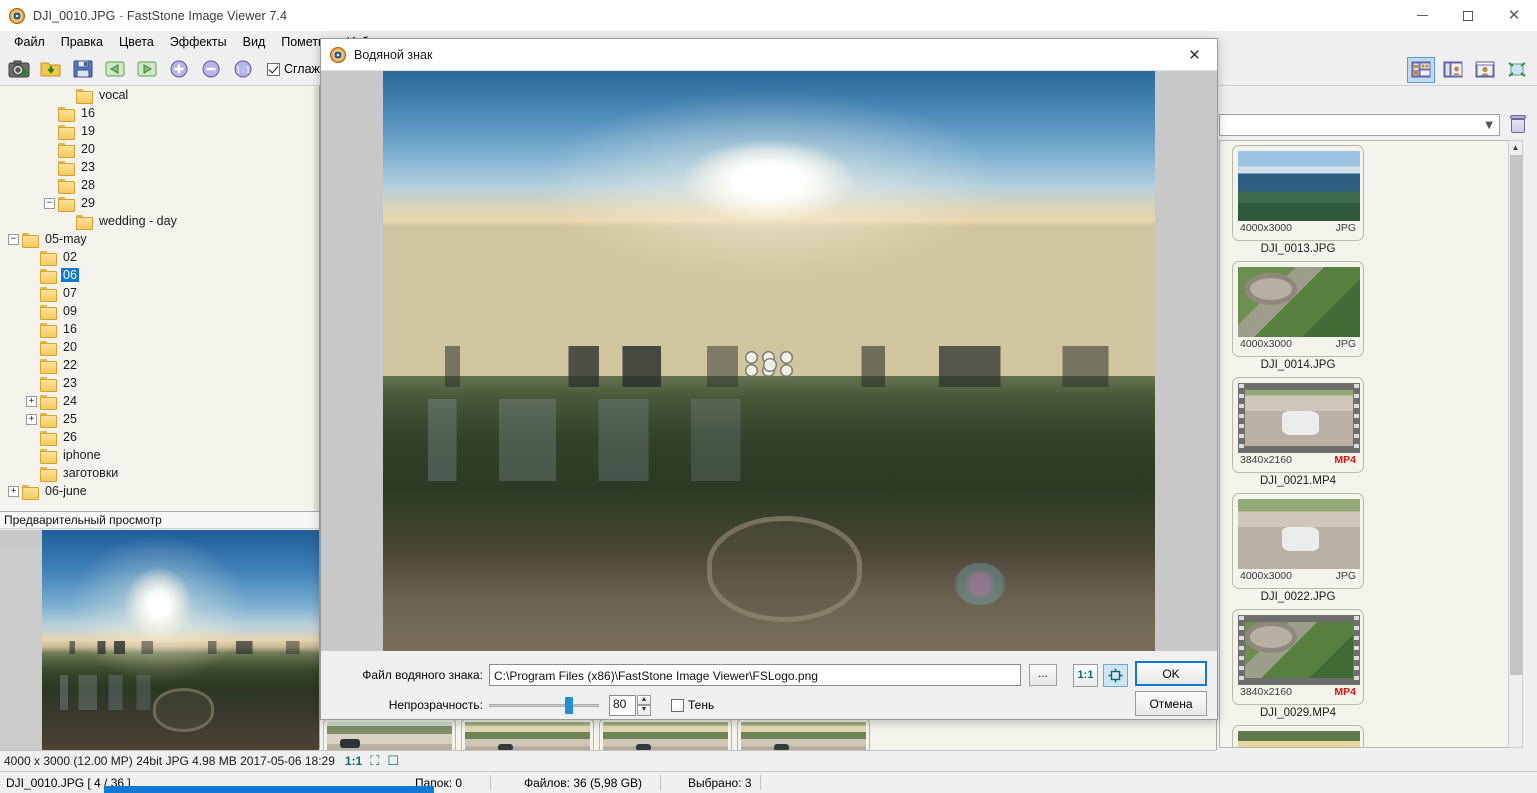  I want to click on thumbnail-image, so click(1299, 534).